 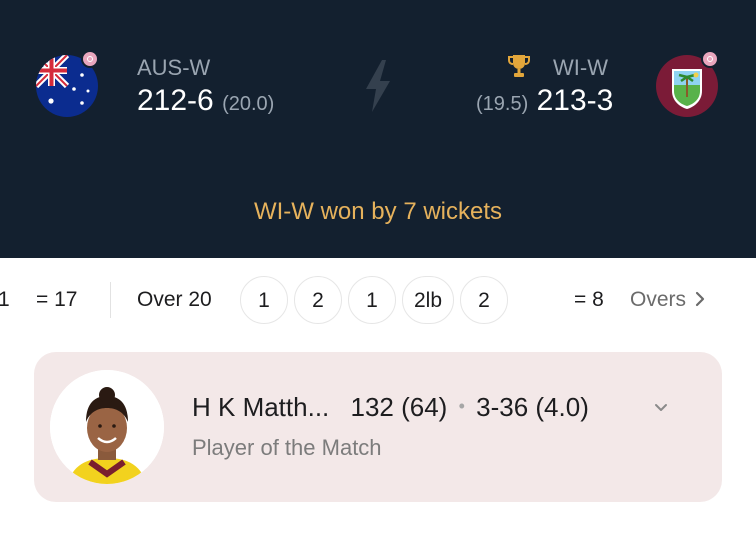 What do you see at coordinates (378, 86) in the screenshot?
I see `lightning-bolt-icon` at bounding box center [378, 86].